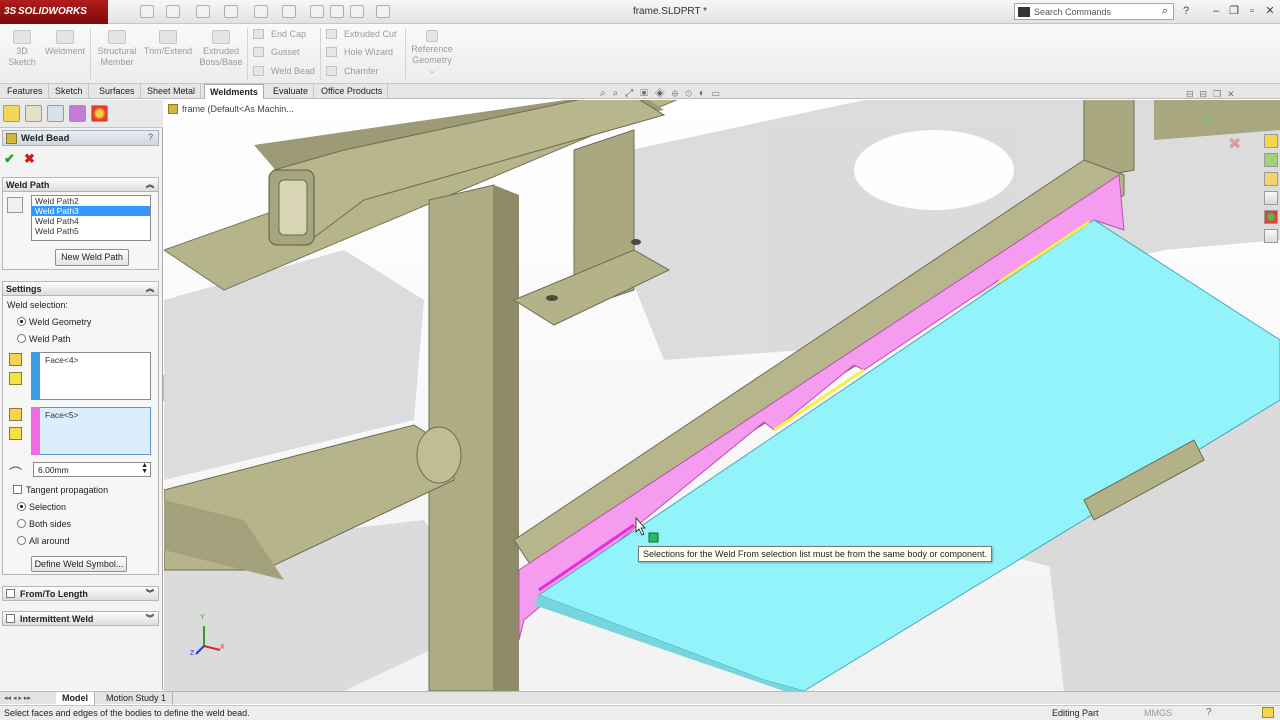 The width and height of the screenshot is (1280, 720). I want to click on reference-geometry-button: Reference Geometry ⌄, so click(432, 53).